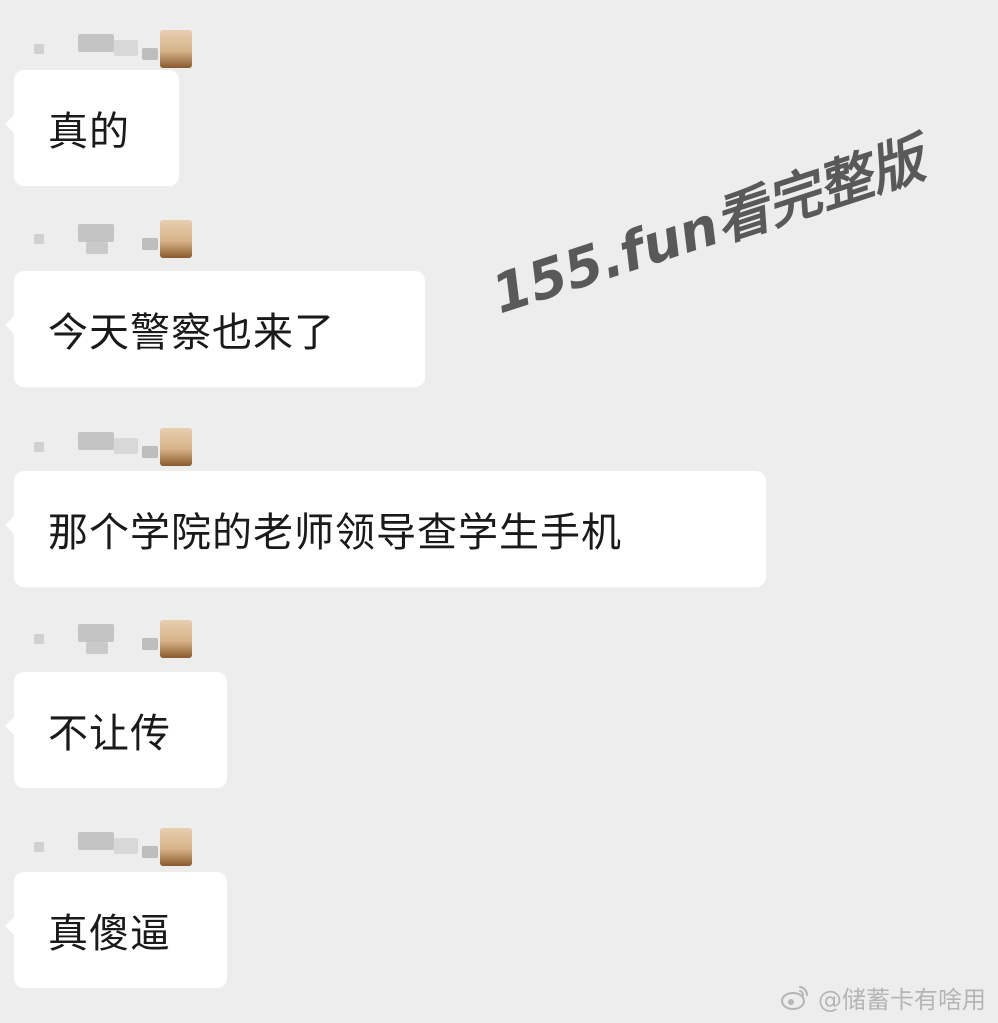 This screenshot has height=1023, width=998. What do you see at coordinates (191, 333) in the screenshot?
I see `message-text: 今天警察也来了` at bounding box center [191, 333].